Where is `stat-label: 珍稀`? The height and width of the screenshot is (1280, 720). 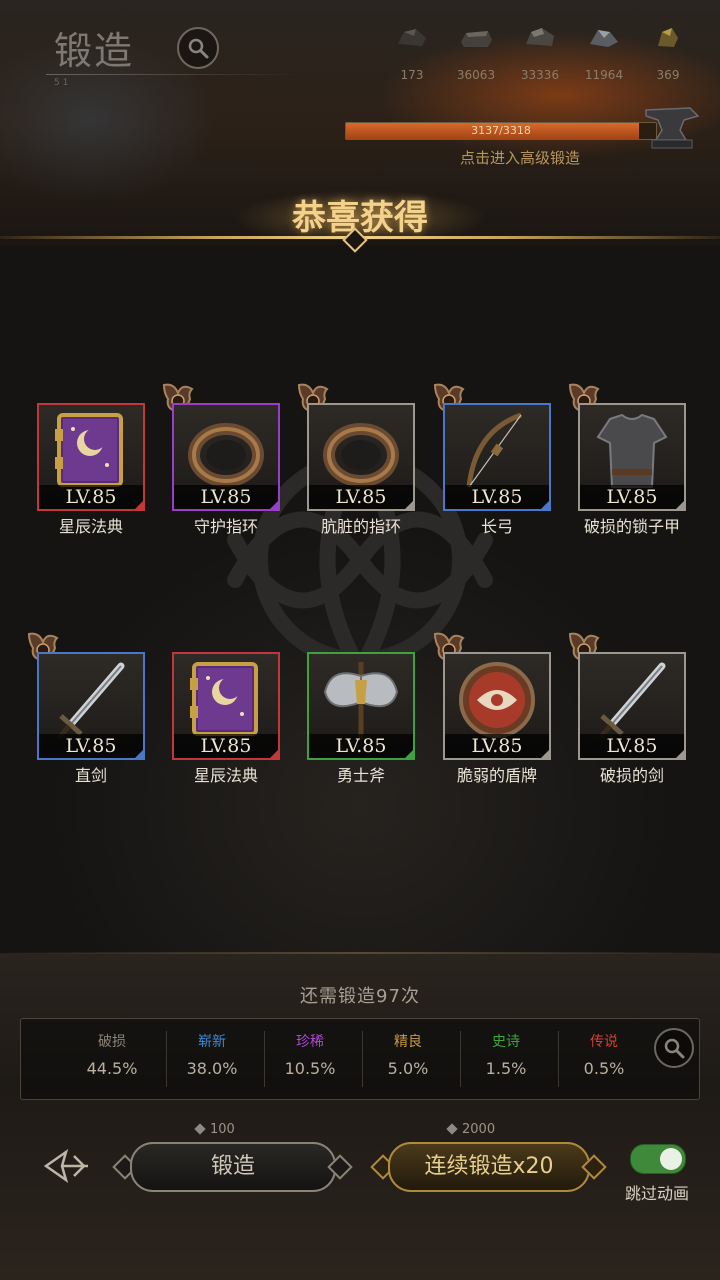 stat-label: 珍稀 is located at coordinates (310, 1042).